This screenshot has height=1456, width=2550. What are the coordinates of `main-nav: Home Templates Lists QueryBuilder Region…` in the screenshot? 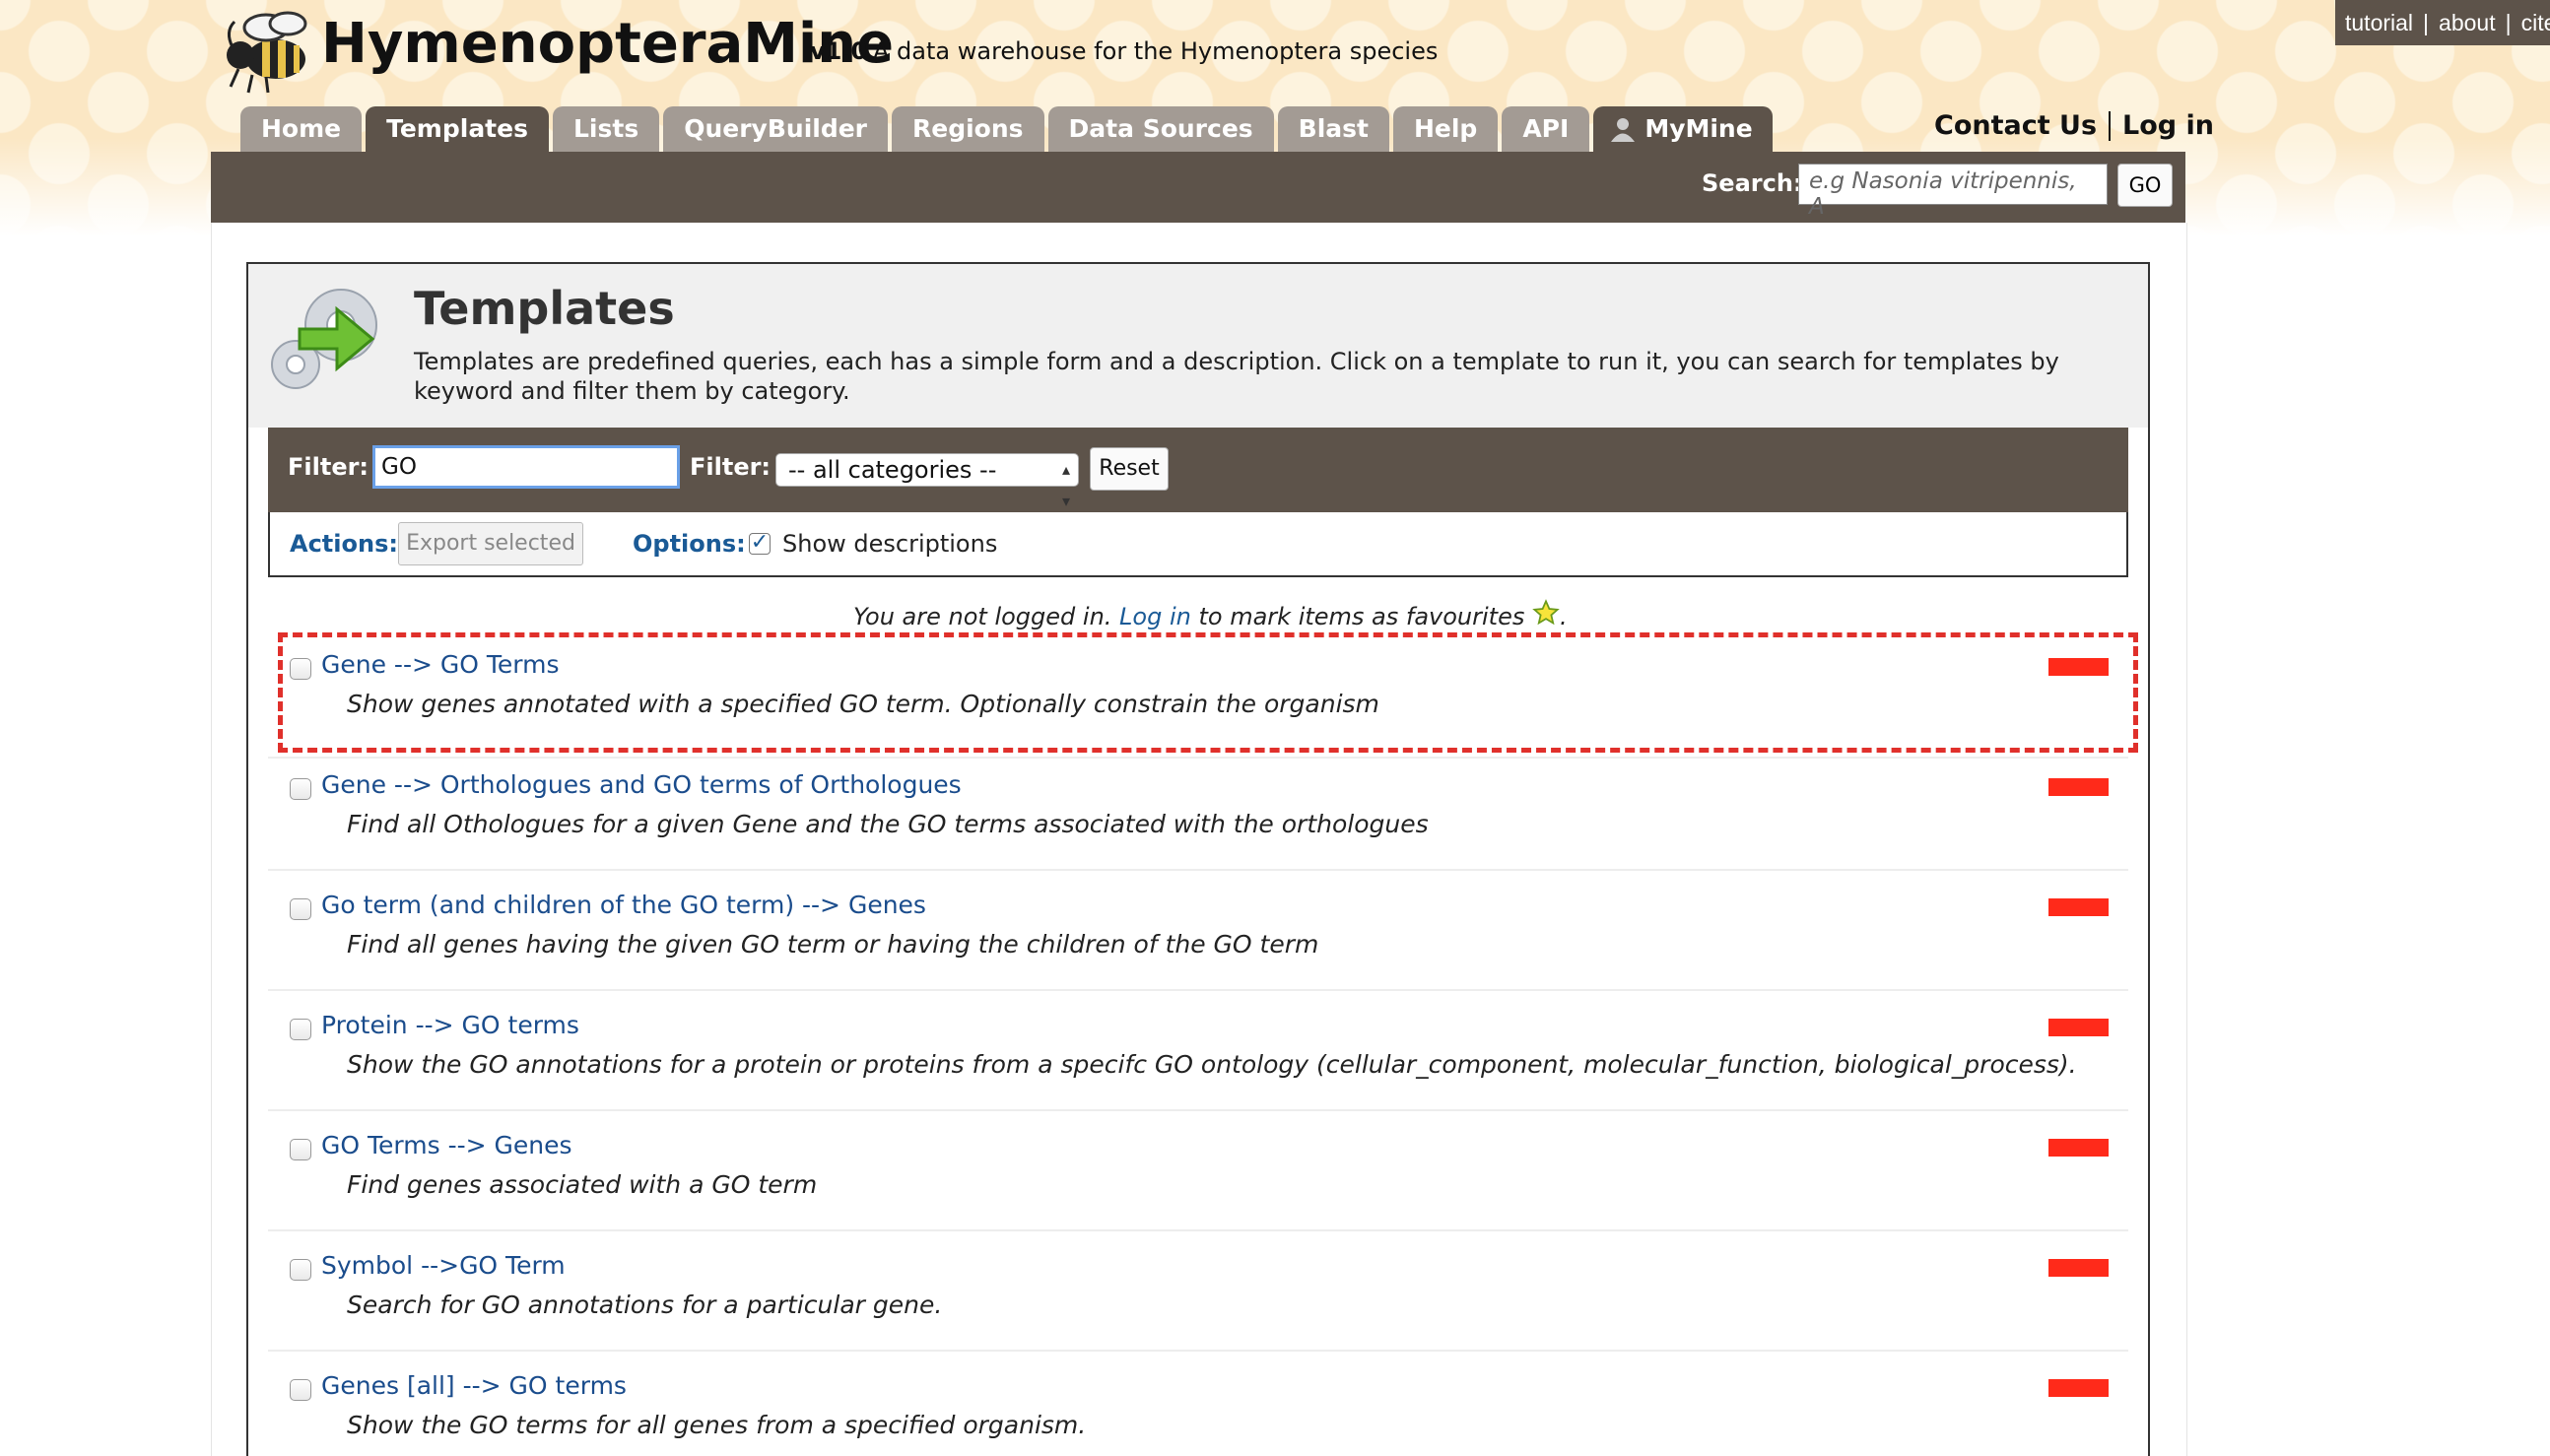 It's located at (1006, 129).